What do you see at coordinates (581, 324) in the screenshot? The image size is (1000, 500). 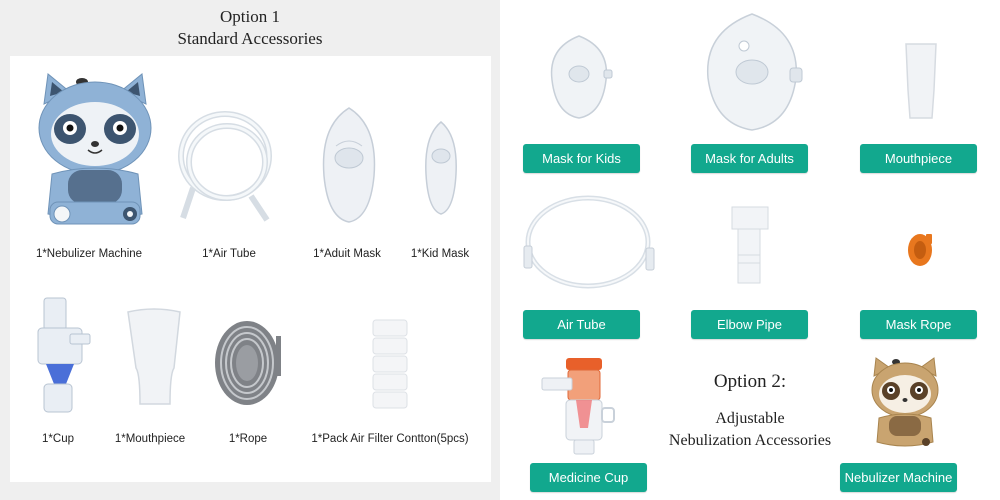 I see `label-air-tube: Air Tube` at bounding box center [581, 324].